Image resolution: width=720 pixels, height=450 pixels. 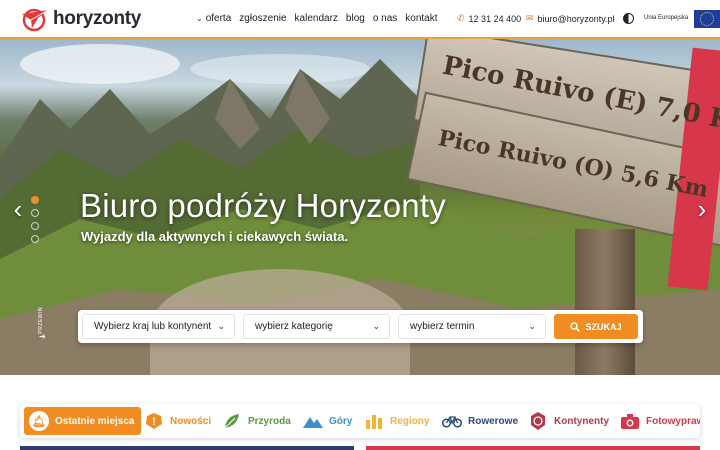 What do you see at coordinates (232, 421) in the screenshot?
I see `leaf-icon` at bounding box center [232, 421].